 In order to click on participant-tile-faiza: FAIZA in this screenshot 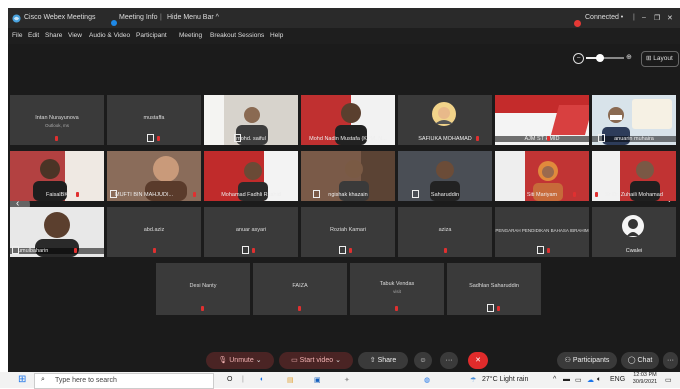, I will do `click(300, 289)`.